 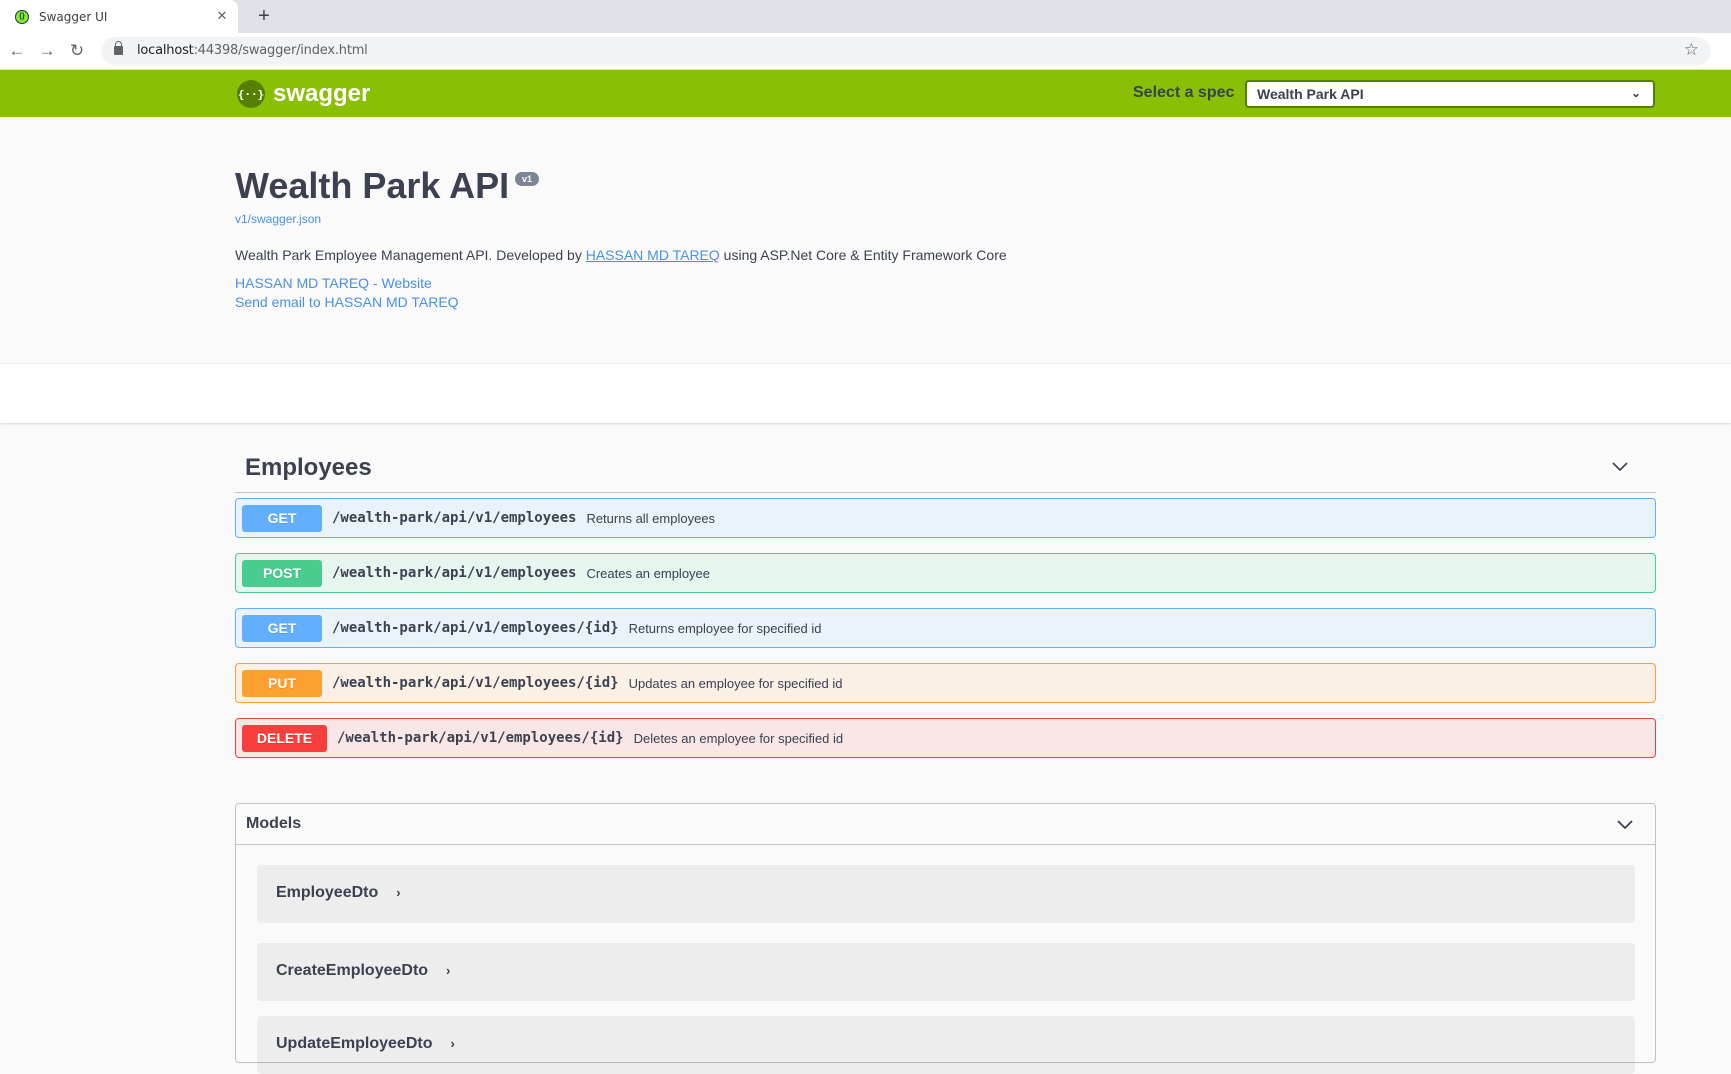 What do you see at coordinates (282, 683) in the screenshot?
I see `method-badge: PUT` at bounding box center [282, 683].